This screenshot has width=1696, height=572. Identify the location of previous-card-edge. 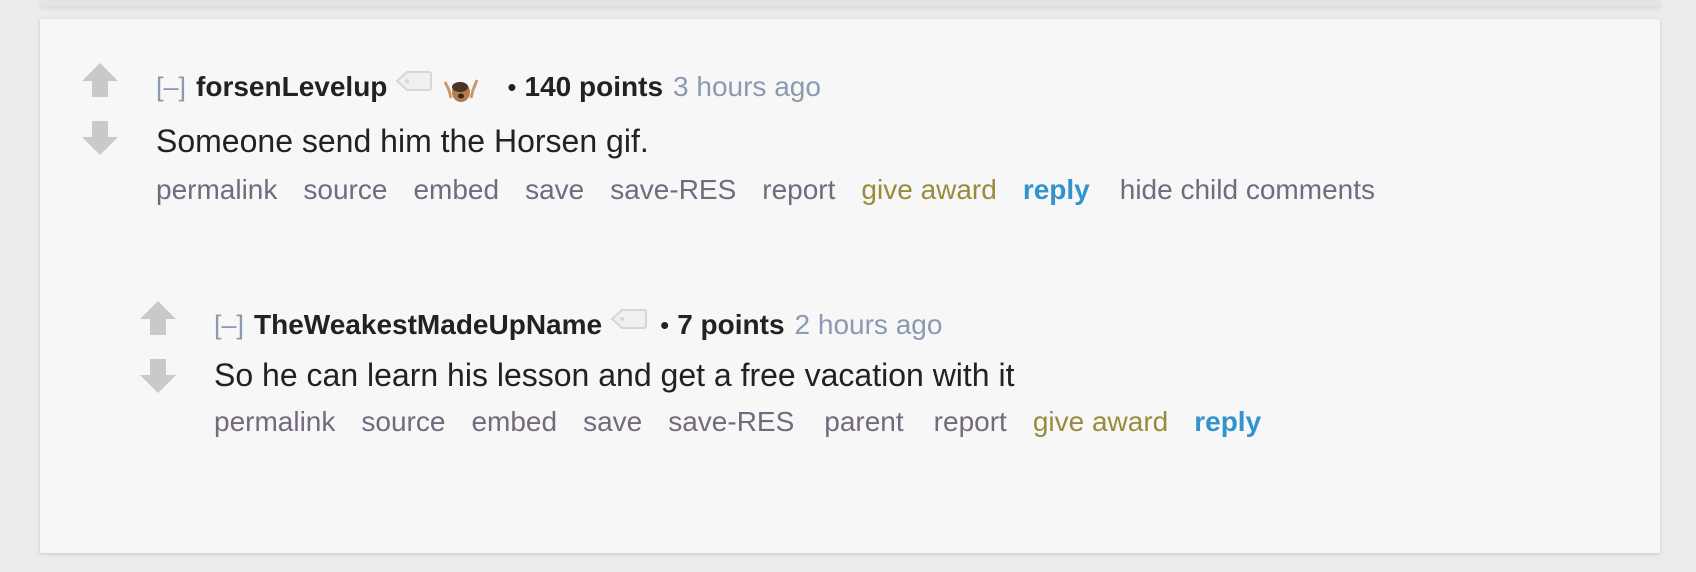
(850, 3).